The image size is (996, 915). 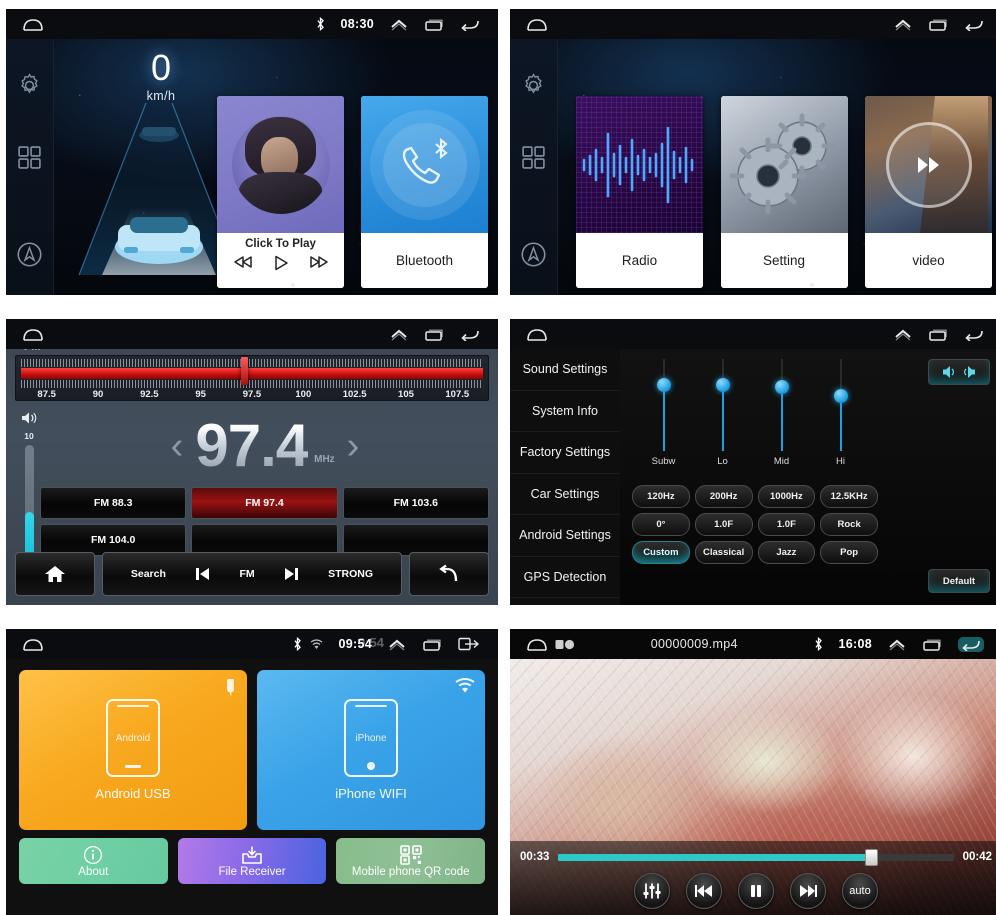 What do you see at coordinates (424, 192) in the screenshot?
I see `tile-bluetooth: Bluetooth` at bounding box center [424, 192].